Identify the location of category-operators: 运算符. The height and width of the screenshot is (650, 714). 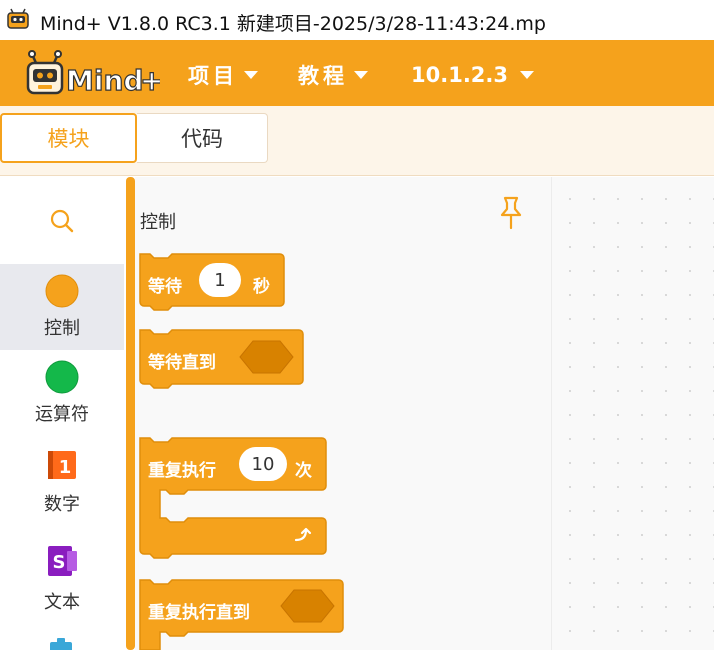
(62, 393).